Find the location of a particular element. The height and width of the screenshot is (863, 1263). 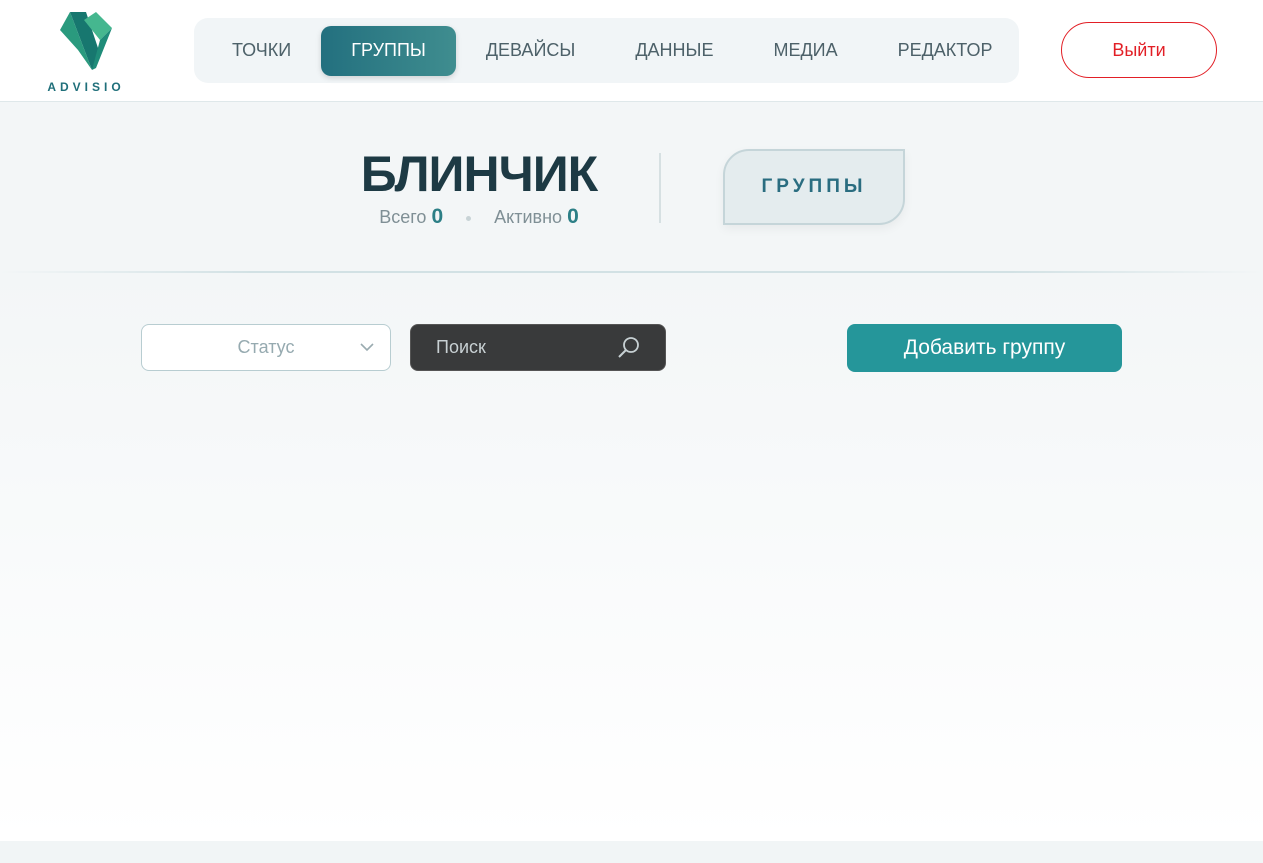

nav-item-editor: РЕДАКТОР is located at coordinates (945, 51).